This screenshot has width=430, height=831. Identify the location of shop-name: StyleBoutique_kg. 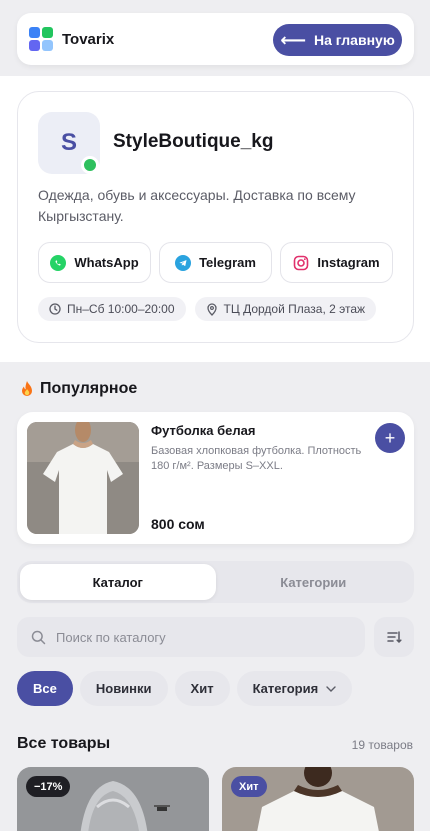
(193, 141).